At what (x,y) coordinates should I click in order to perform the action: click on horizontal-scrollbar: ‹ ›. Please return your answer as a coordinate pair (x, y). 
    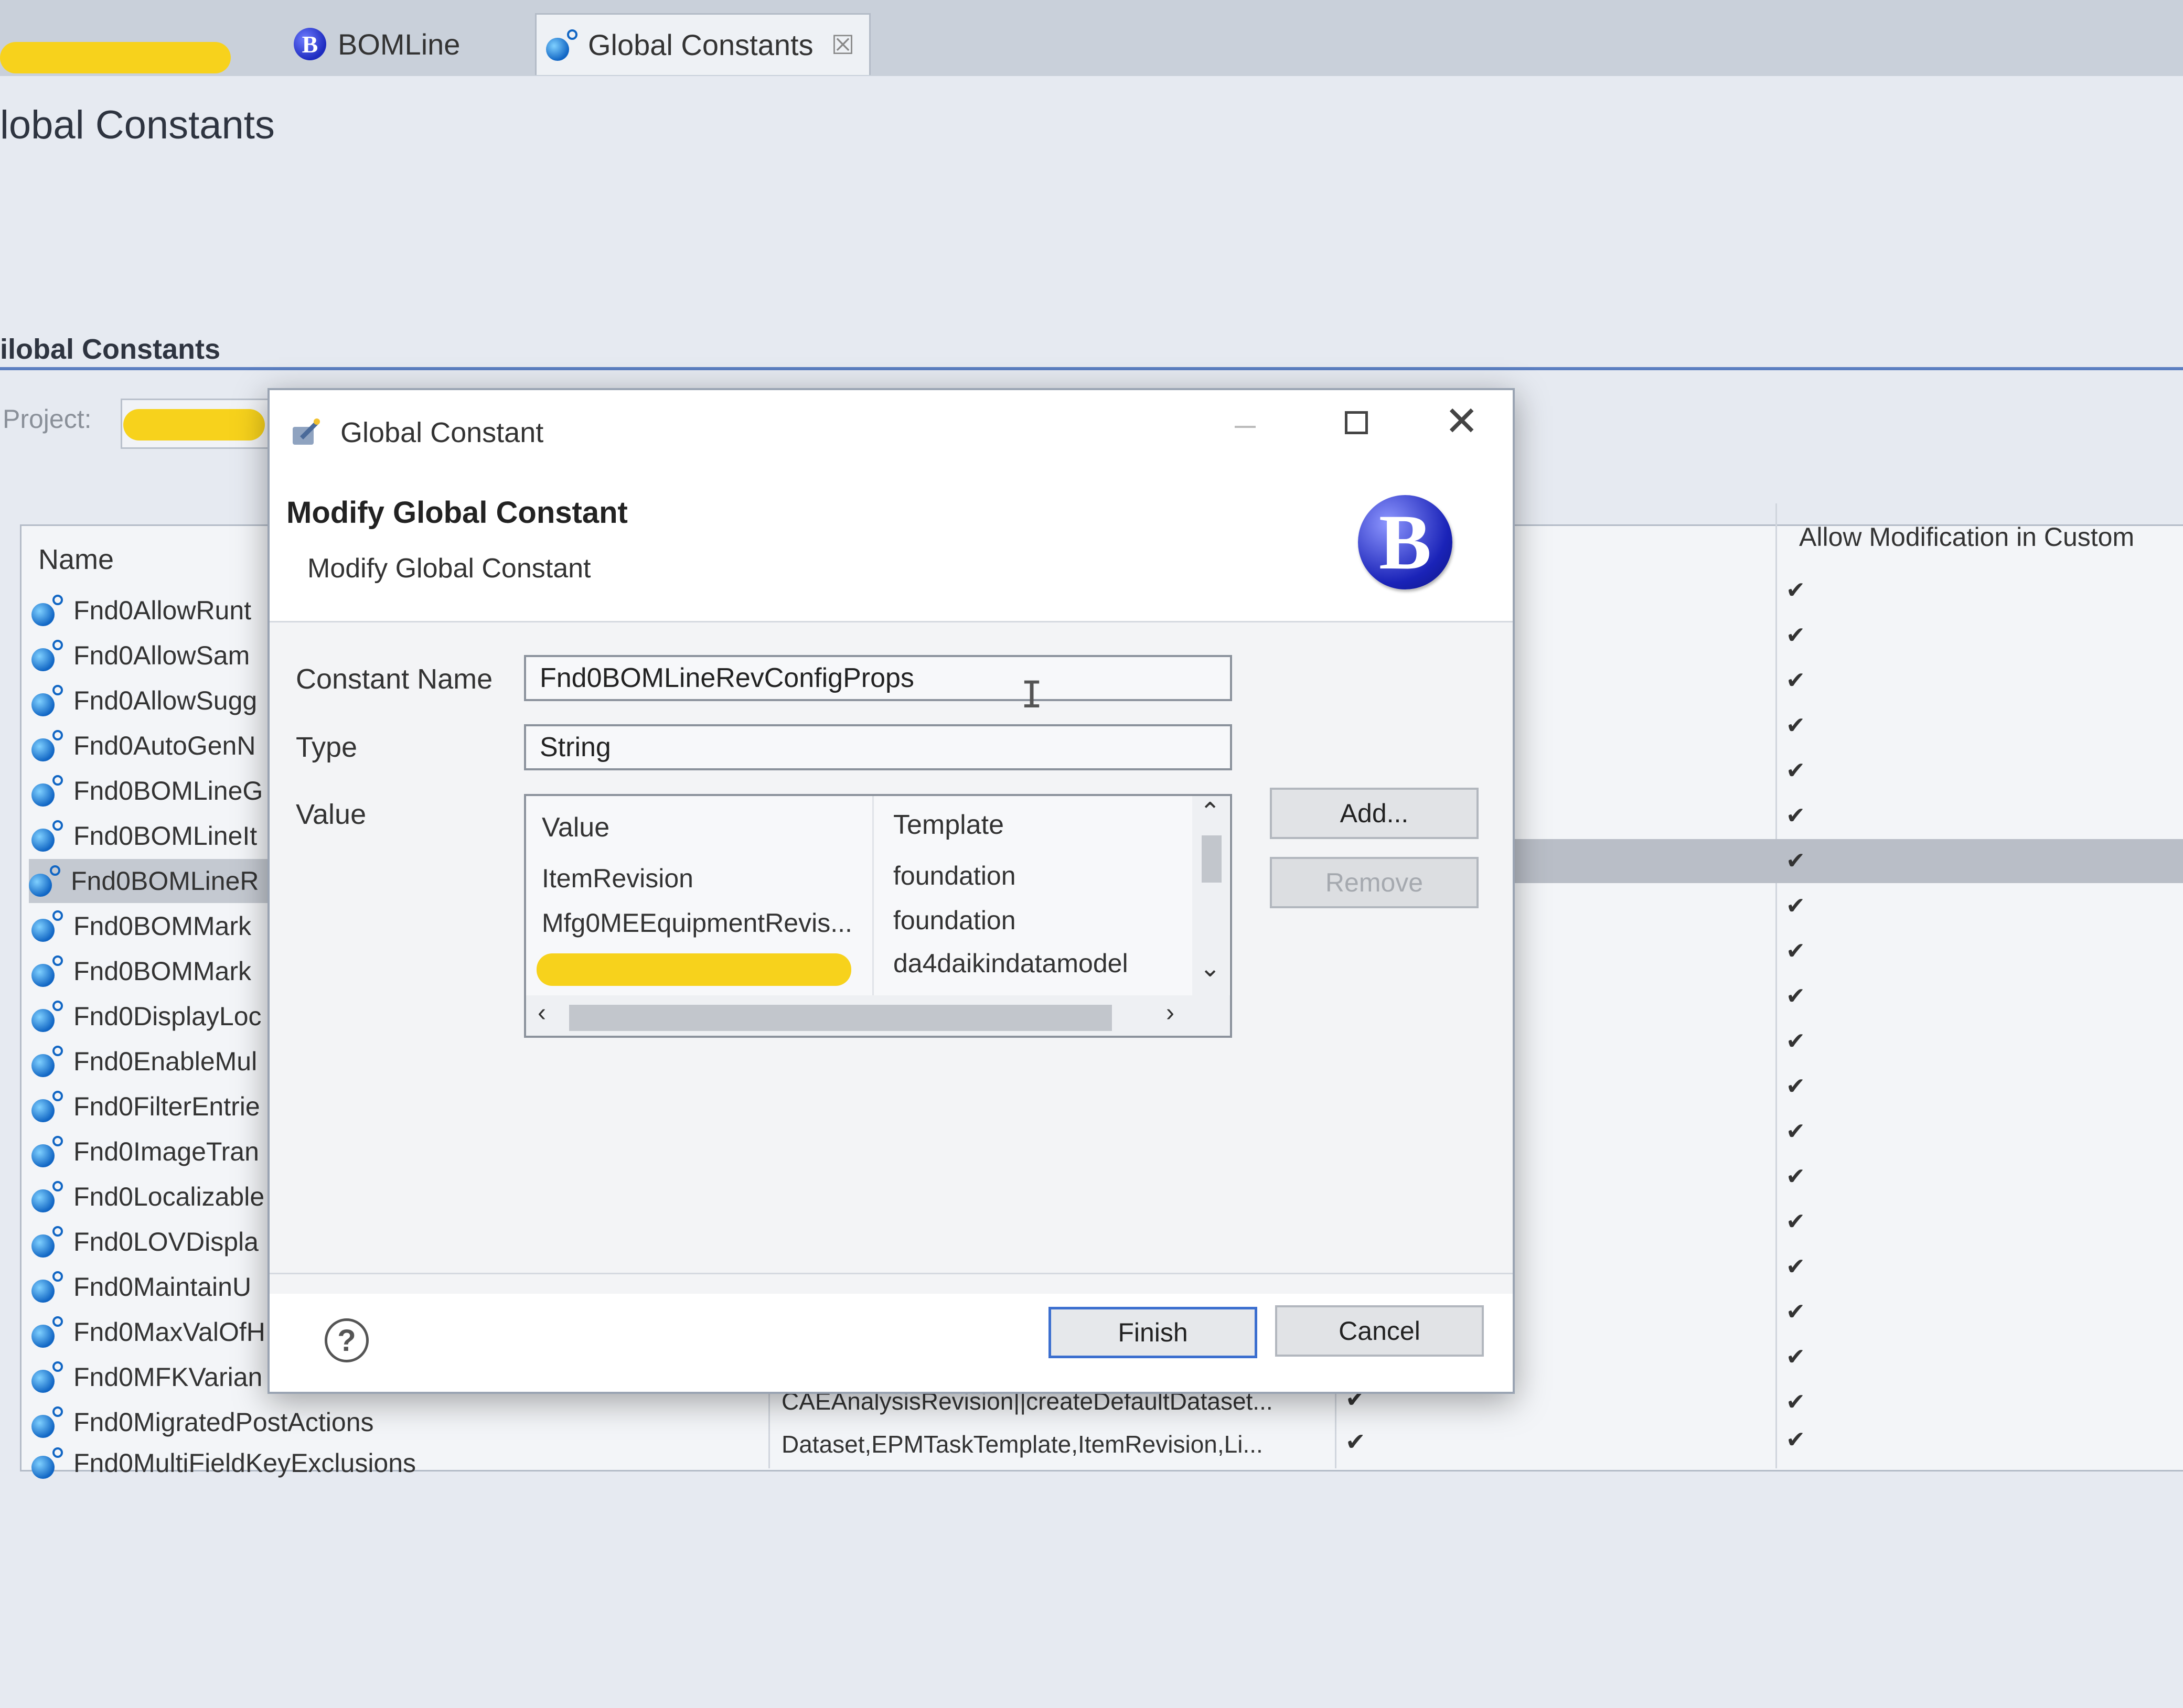
    Looking at the image, I should click on (878, 1015).